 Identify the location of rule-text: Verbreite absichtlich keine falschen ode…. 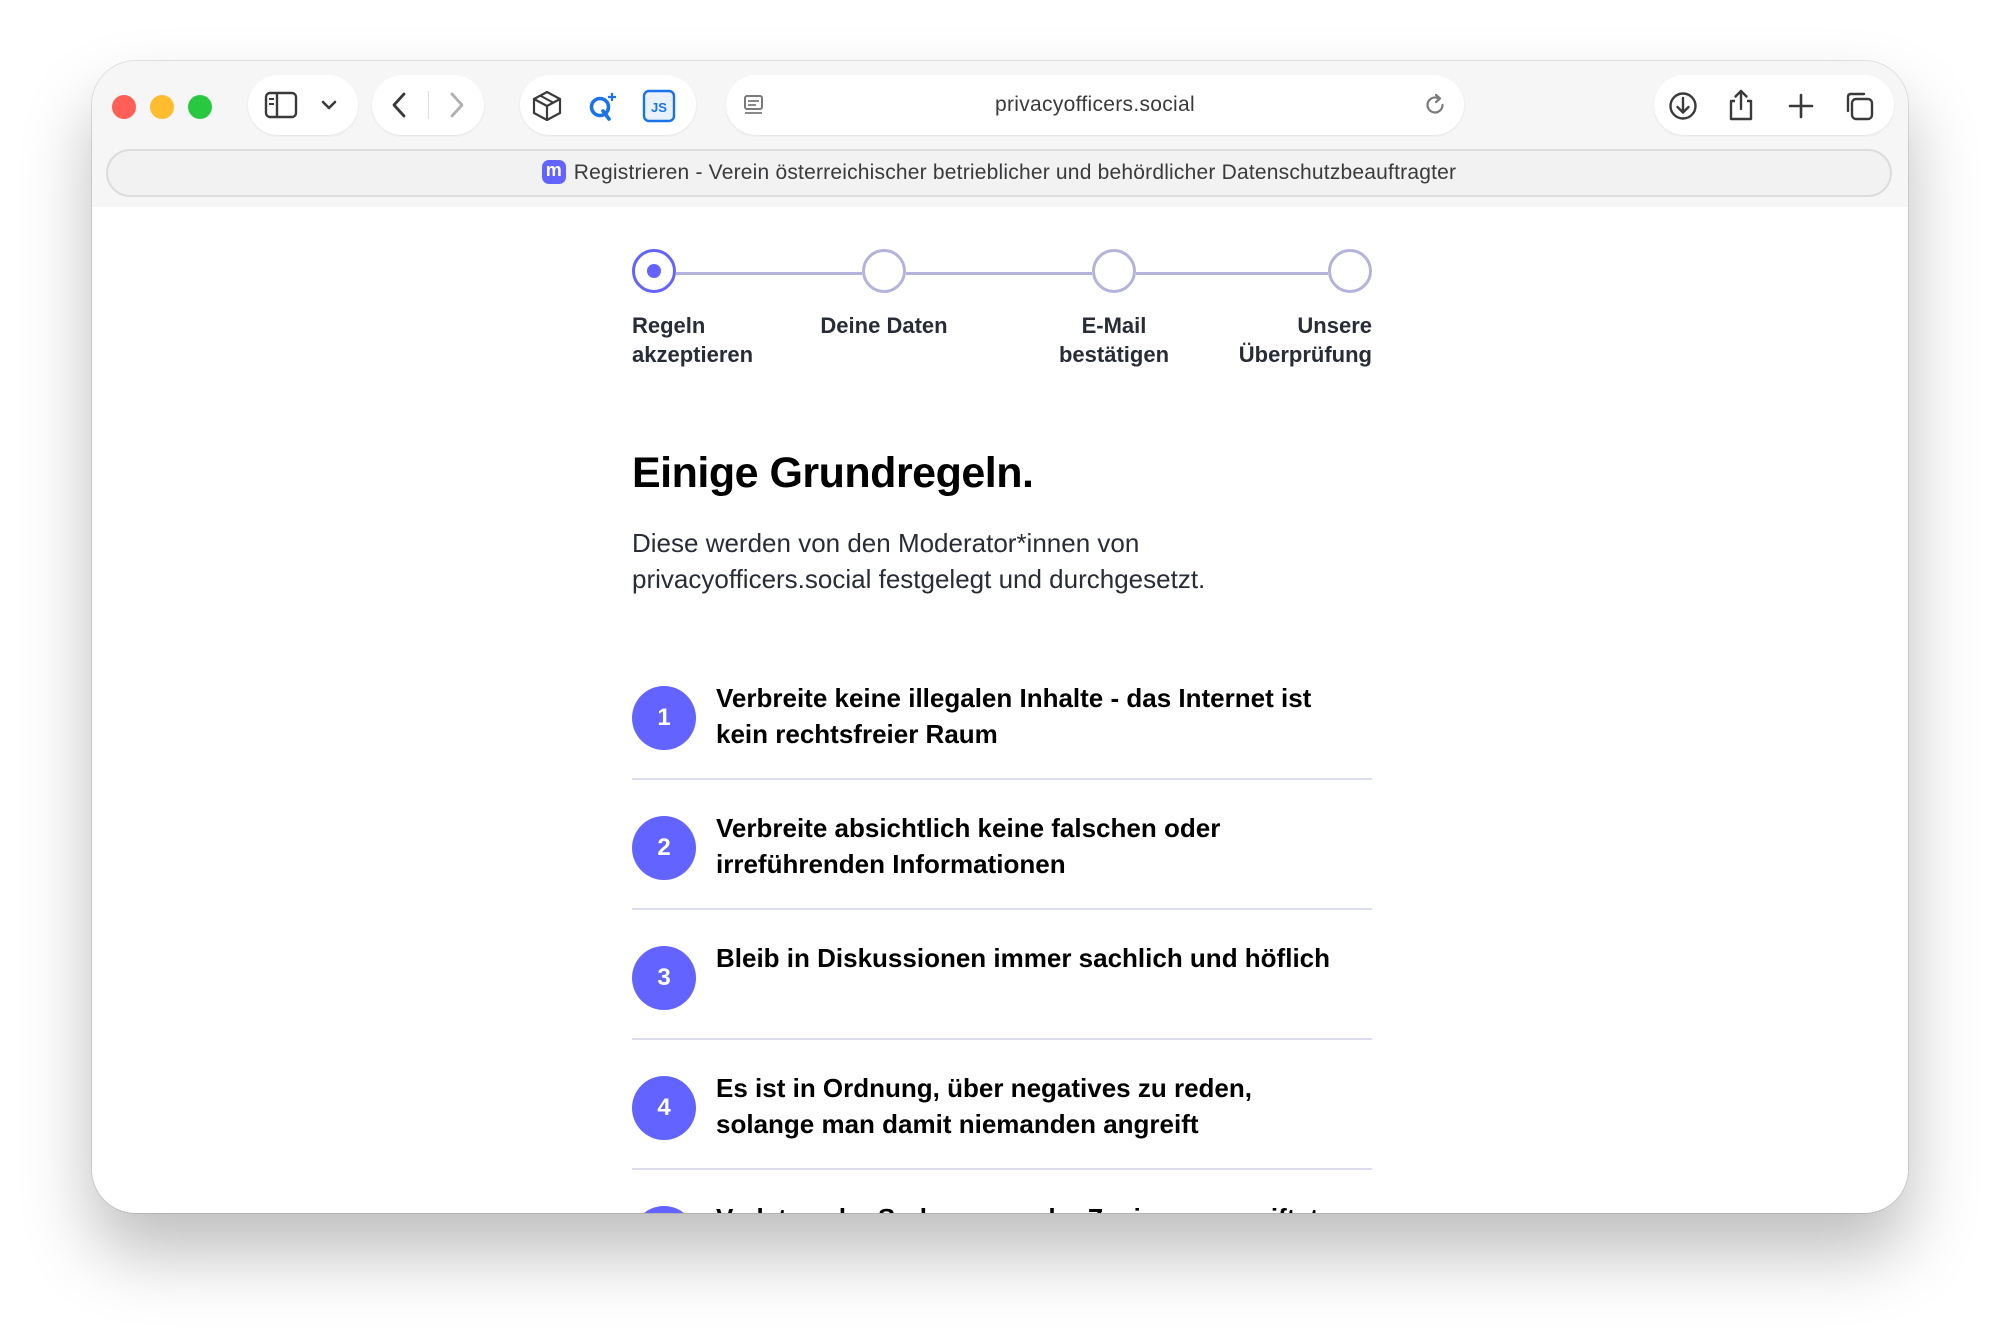
(968, 846).